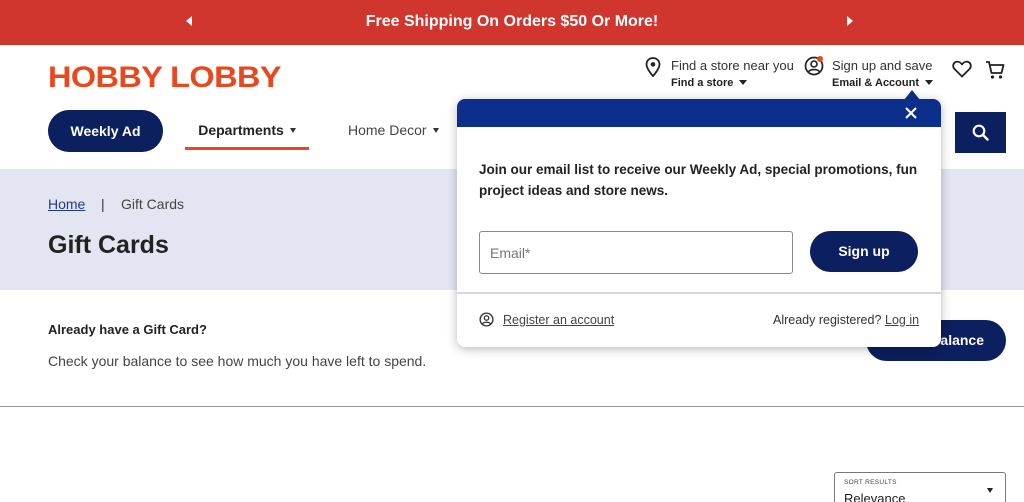  What do you see at coordinates (911, 113) in the screenshot?
I see `close-icon` at bounding box center [911, 113].